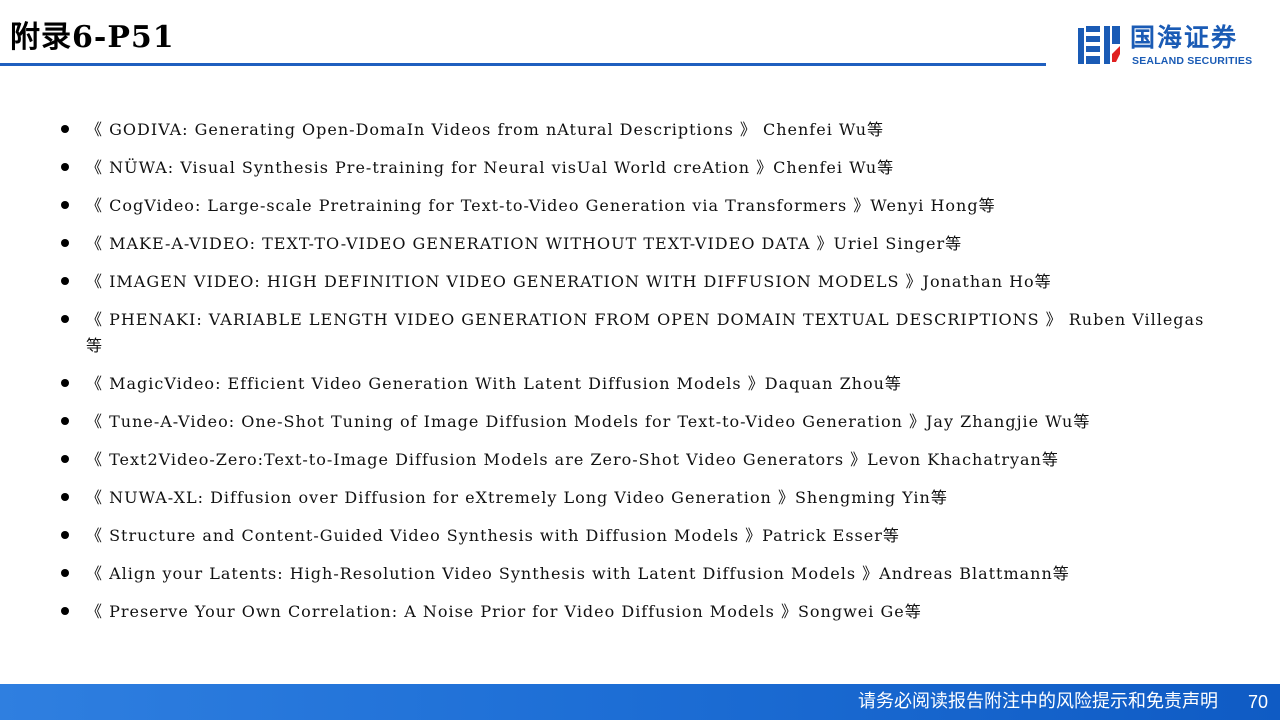 The width and height of the screenshot is (1280, 720). I want to click on logo-chinese-name: 国海证券, so click(1184, 37).